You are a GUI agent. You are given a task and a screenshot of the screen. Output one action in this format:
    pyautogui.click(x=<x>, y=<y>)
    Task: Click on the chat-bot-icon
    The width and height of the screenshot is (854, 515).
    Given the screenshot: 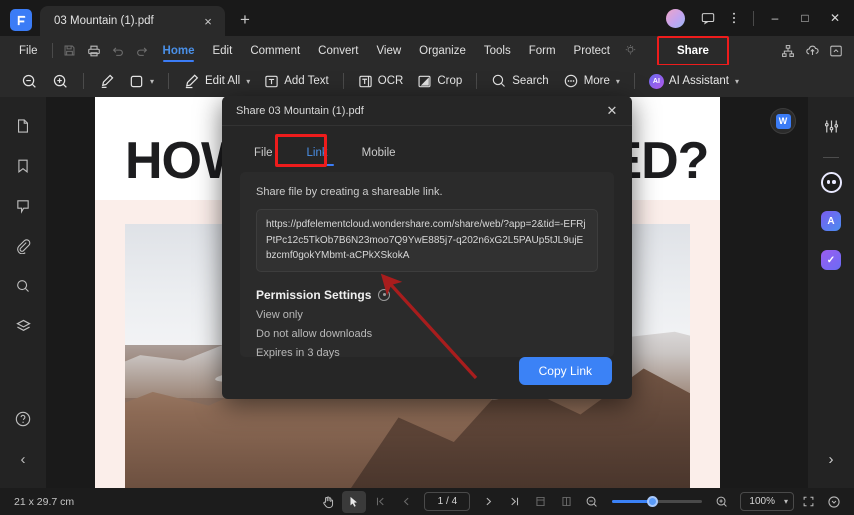 What is the action you would take?
    pyautogui.click(x=831, y=182)
    